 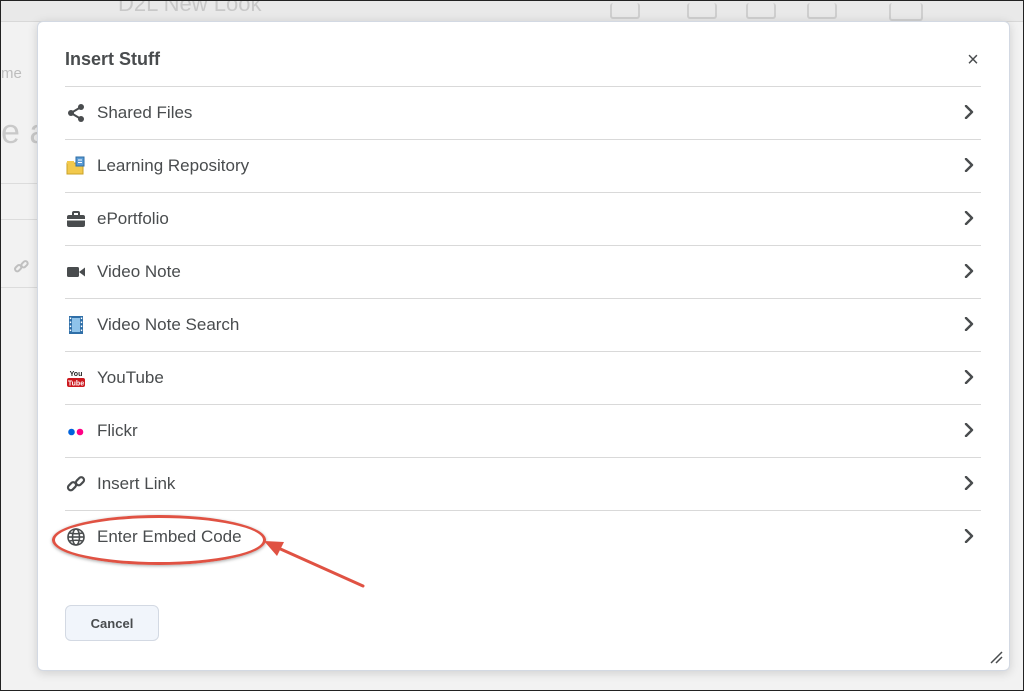 I want to click on background-page-title: D2L New Look, so click(x=190, y=8).